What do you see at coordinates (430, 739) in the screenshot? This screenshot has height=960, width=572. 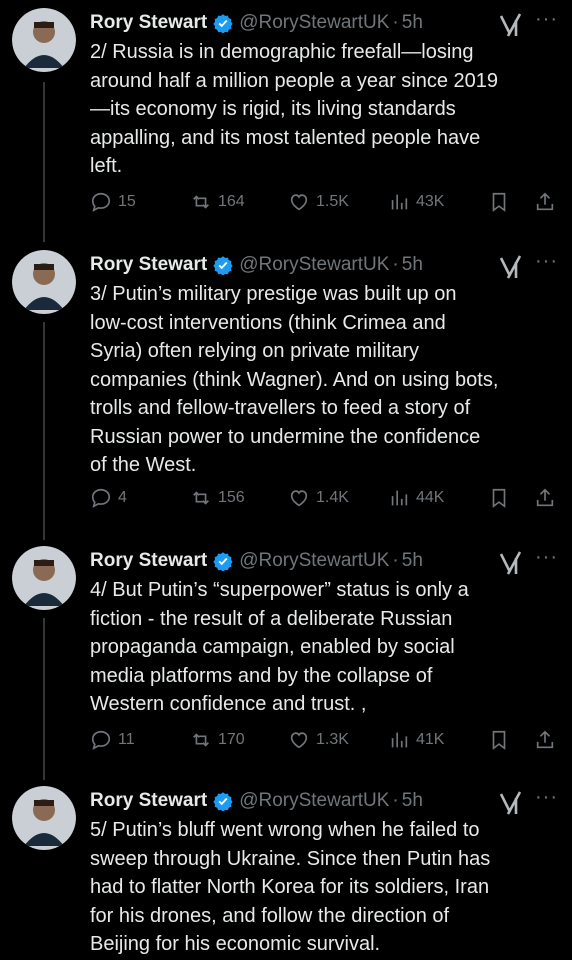 I see `views-count: 41K` at bounding box center [430, 739].